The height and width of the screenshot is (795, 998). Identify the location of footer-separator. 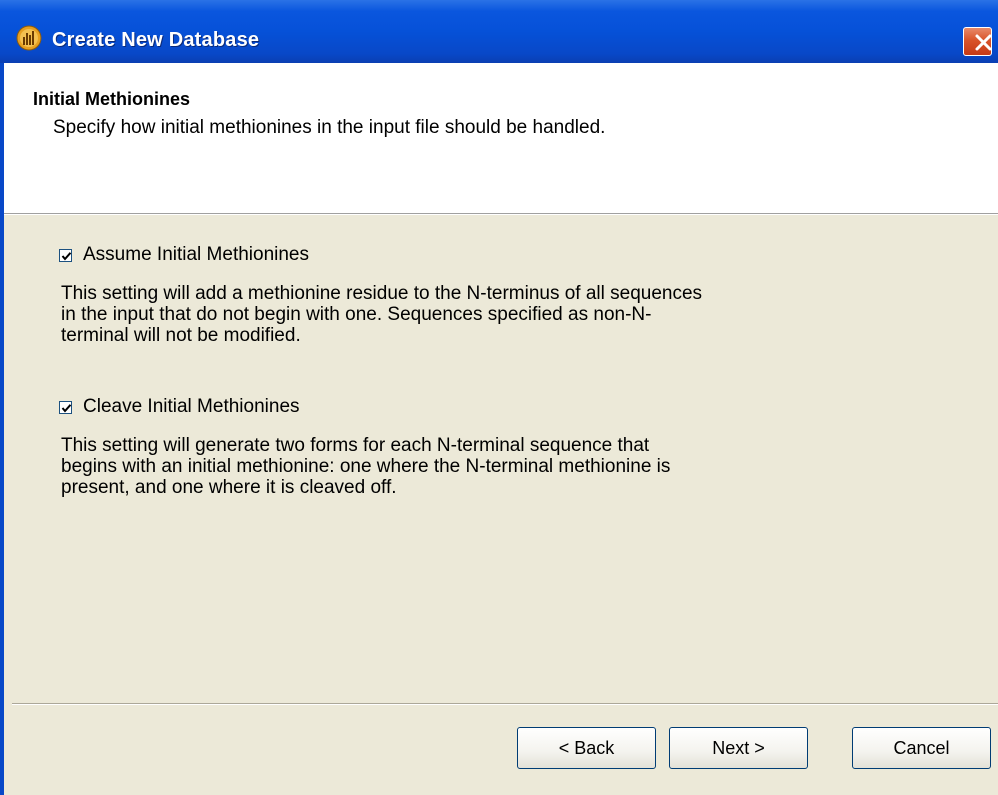
(505, 704).